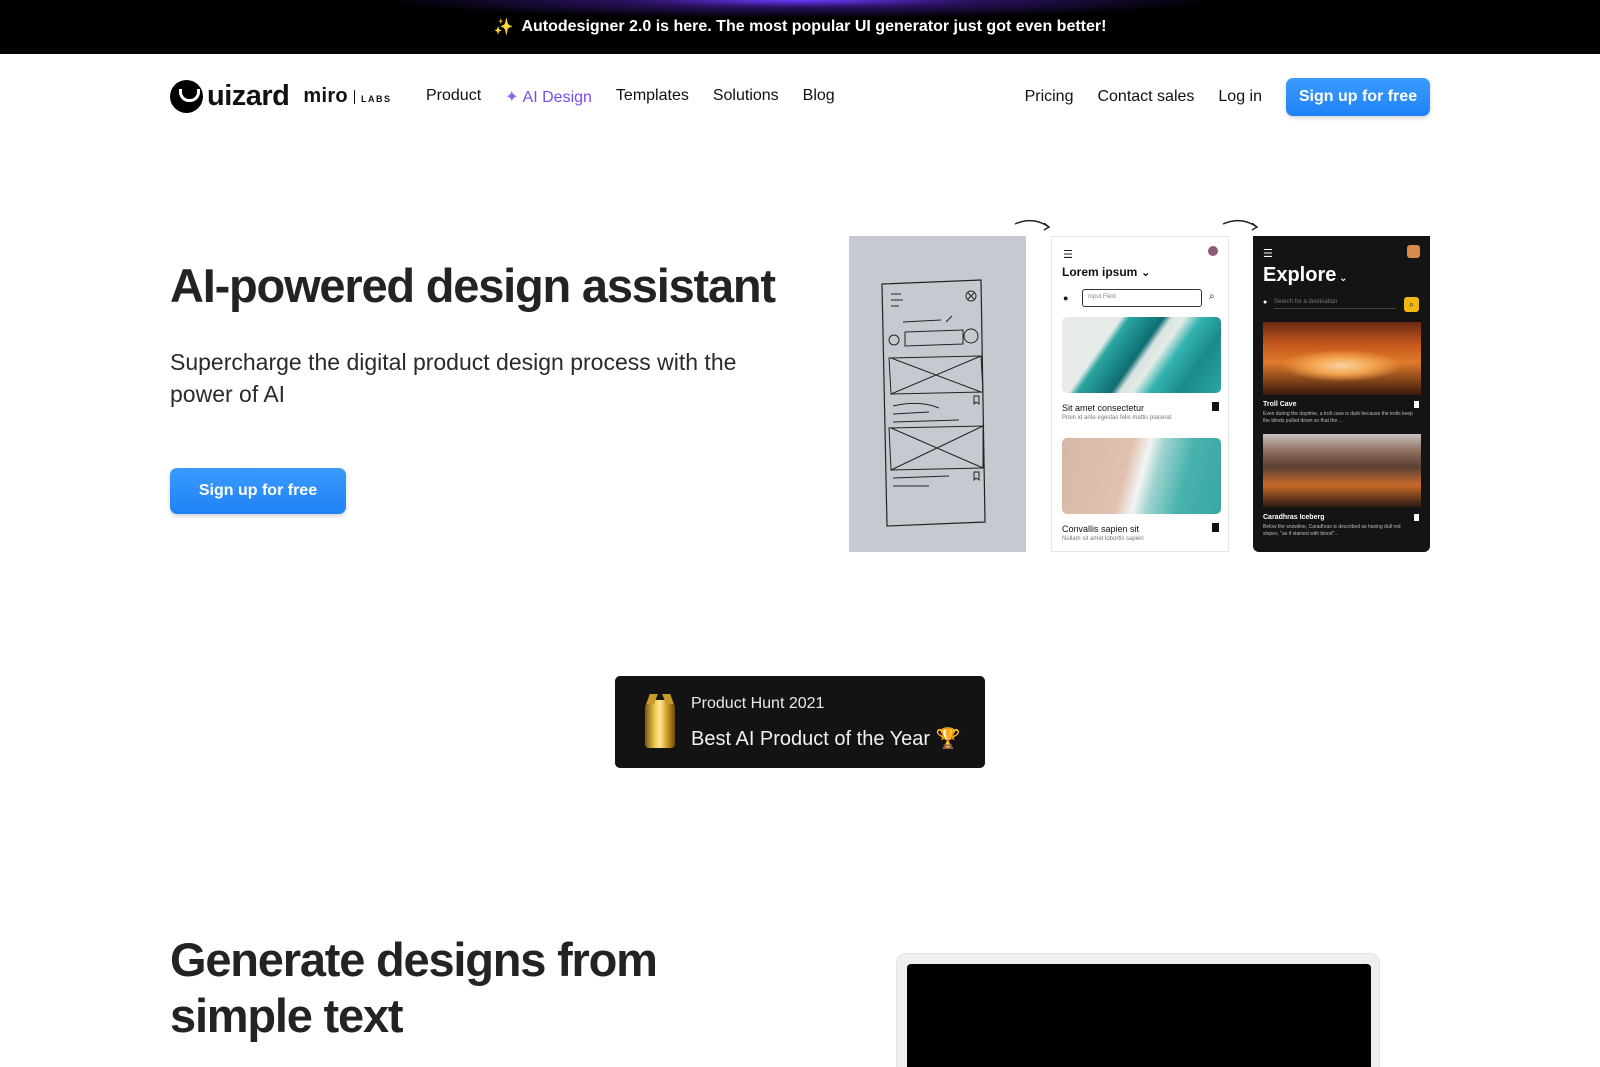  What do you see at coordinates (746, 97) in the screenshot?
I see `nav-solutions: Solutions` at bounding box center [746, 97].